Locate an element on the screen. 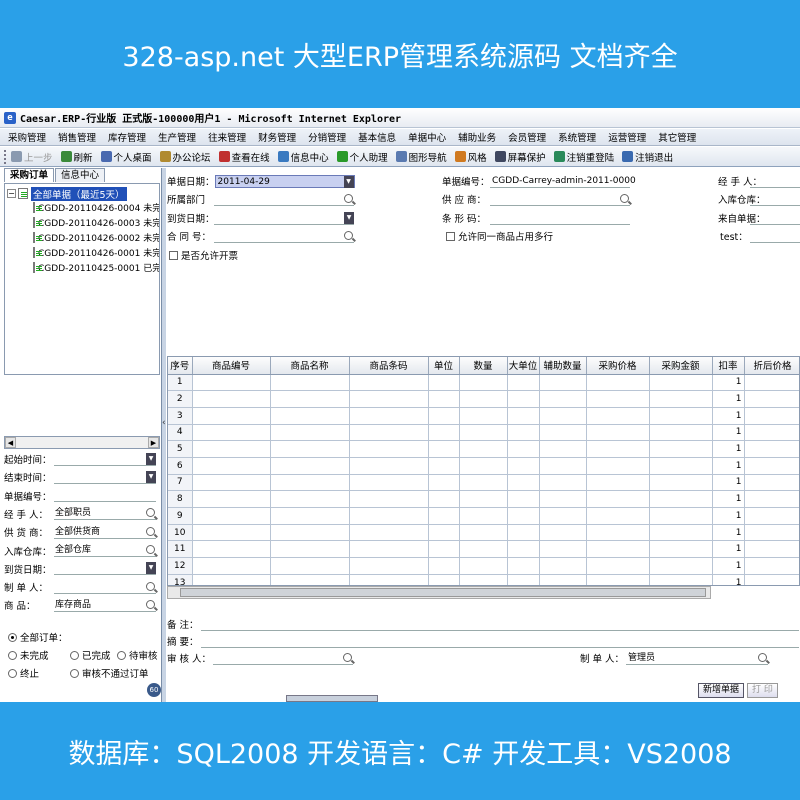 The height and width of the screenshot is (800, 800). toolbar-button-6: 个人助理 is located at coordinates (362, 157).